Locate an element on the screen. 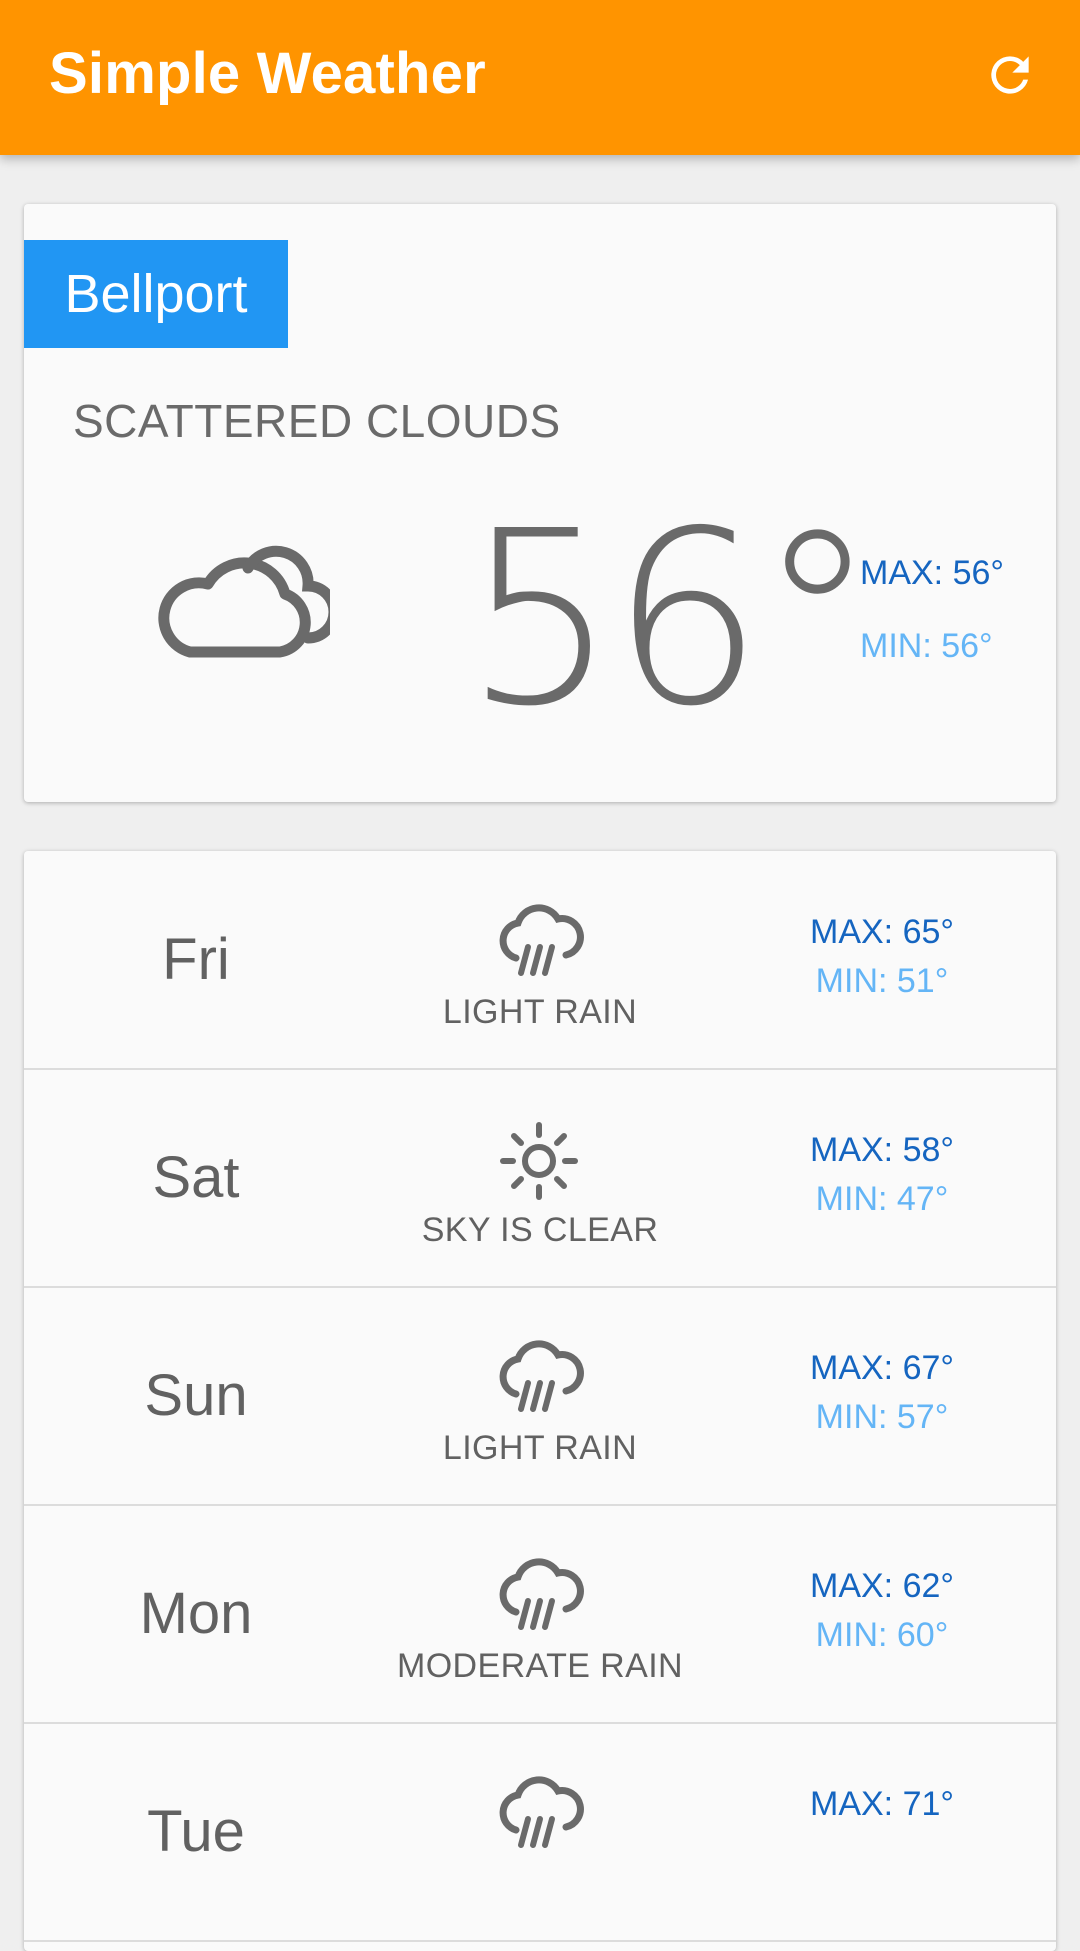  forecast-max: MAX: 65° is located at coordinates (882, 932).